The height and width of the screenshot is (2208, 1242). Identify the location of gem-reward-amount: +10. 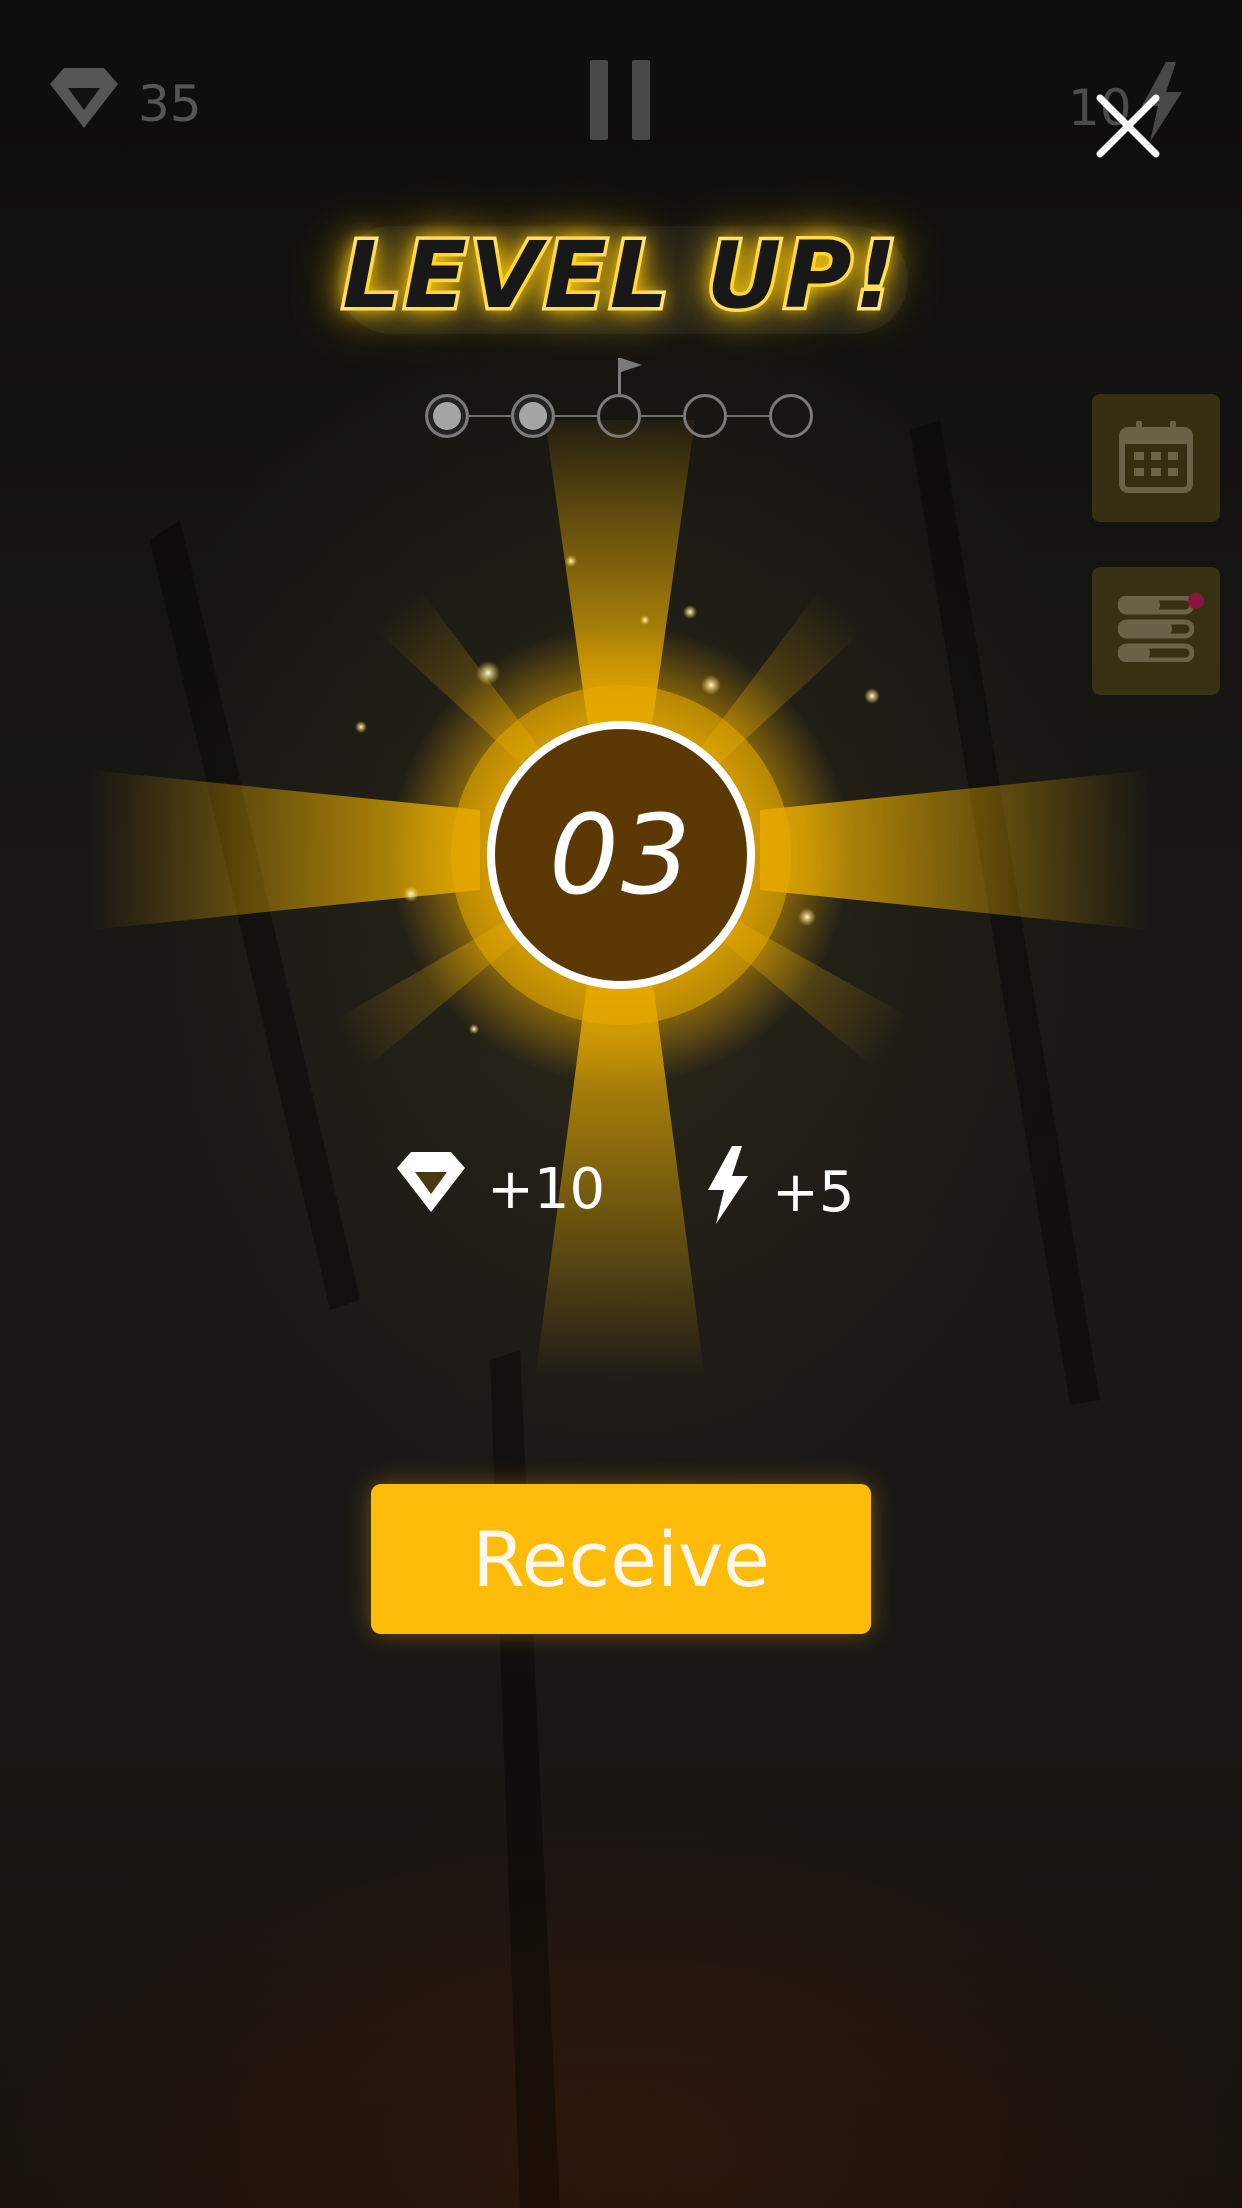
(546, 1189).